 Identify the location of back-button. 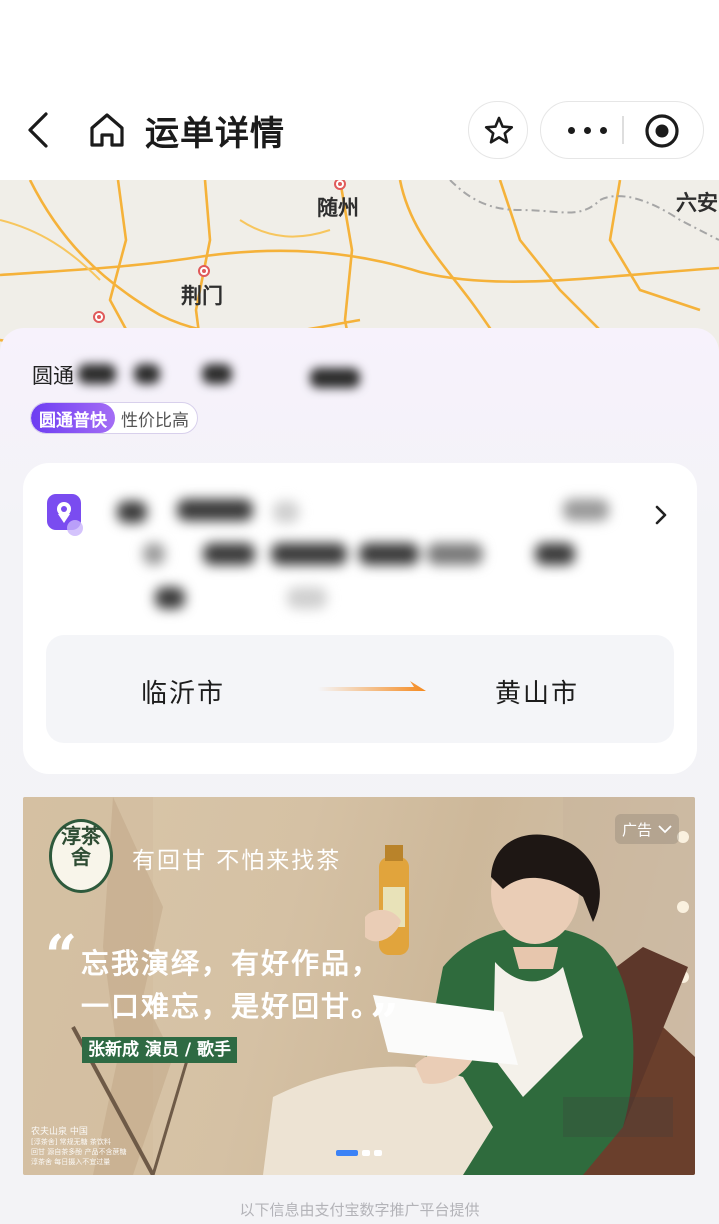
(40, 130).